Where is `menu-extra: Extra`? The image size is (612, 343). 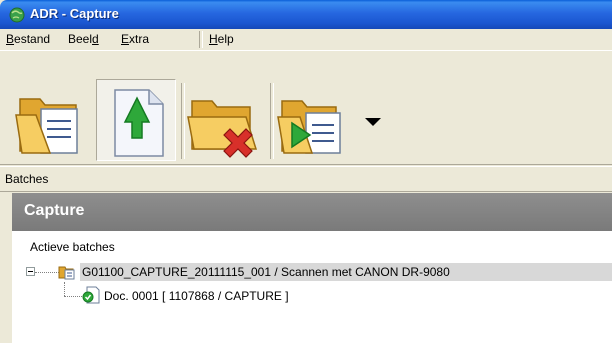 menu-extra: Extra is located at coordinates (135, 39).